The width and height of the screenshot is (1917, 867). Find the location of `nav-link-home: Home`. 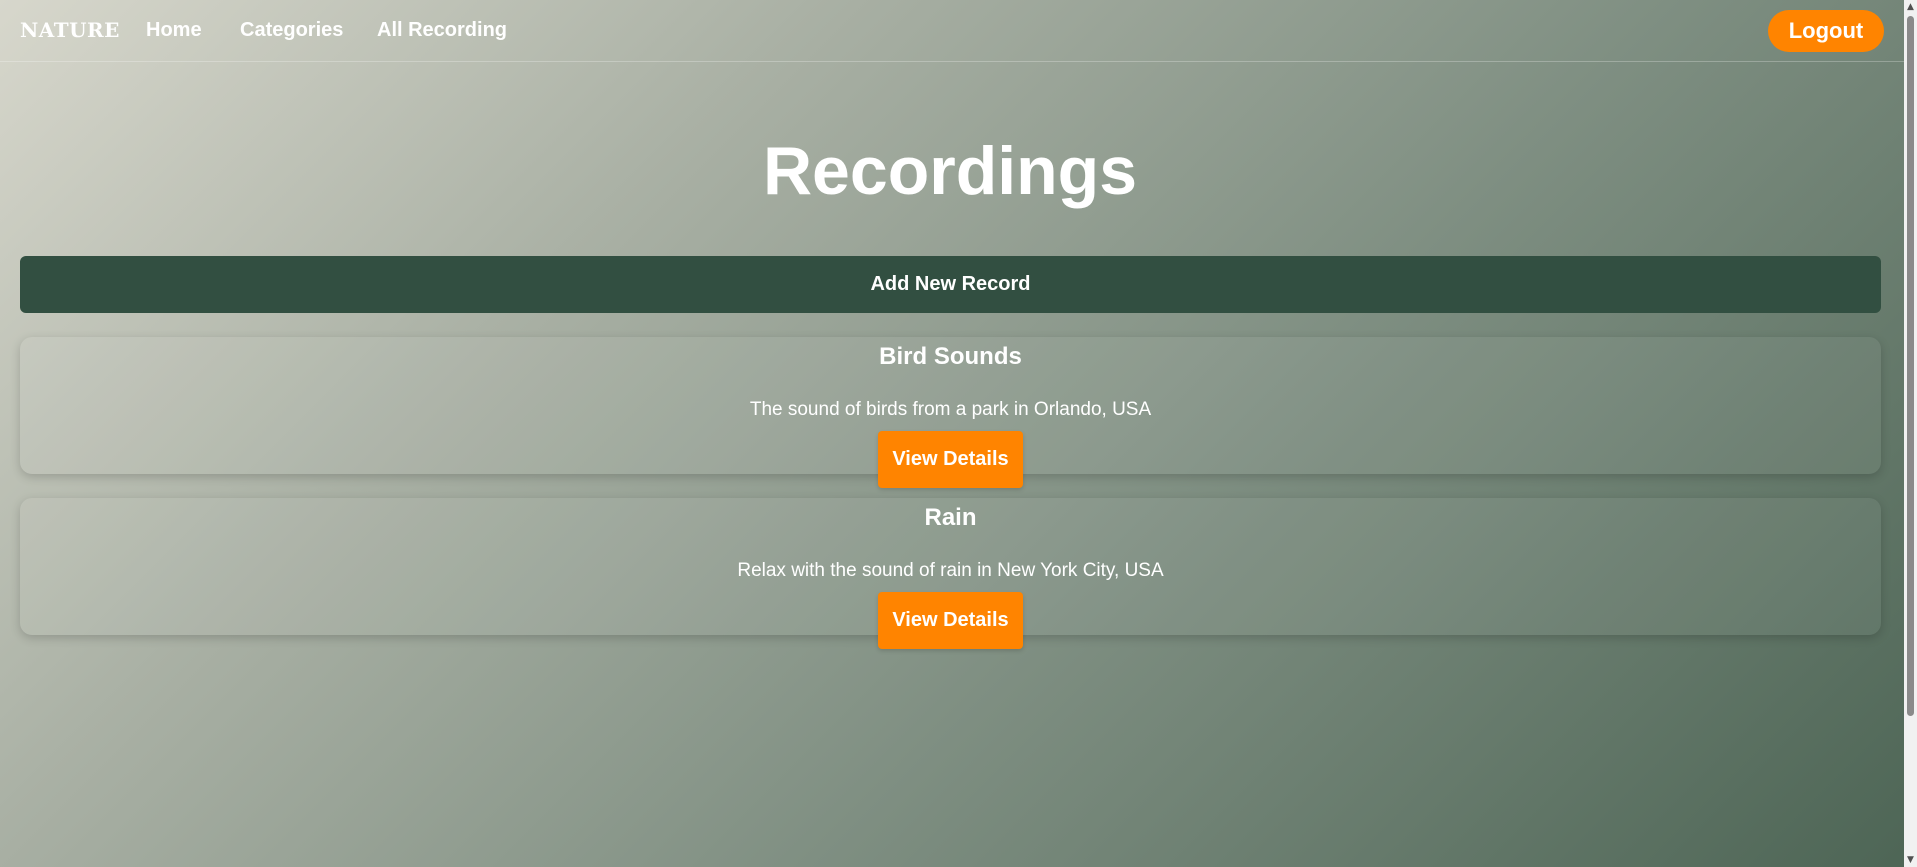

nav-link-home: Home is located at coordinates (174, 30).